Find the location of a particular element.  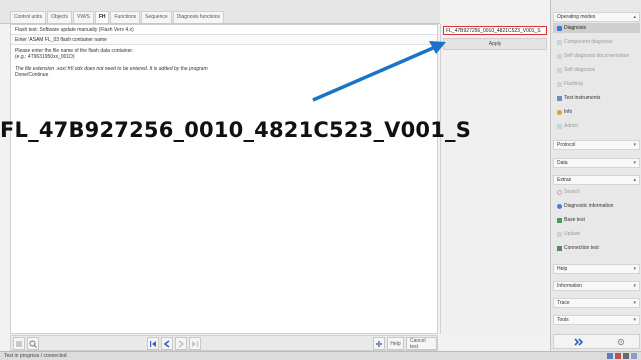

annotation-arrow is located at coordinates (379, 71).